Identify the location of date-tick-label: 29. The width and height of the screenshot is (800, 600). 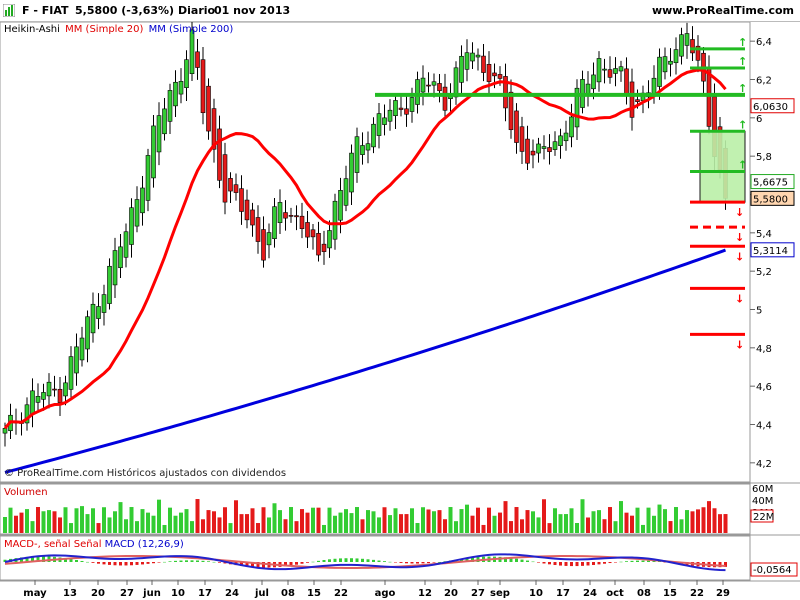
(723, 593).